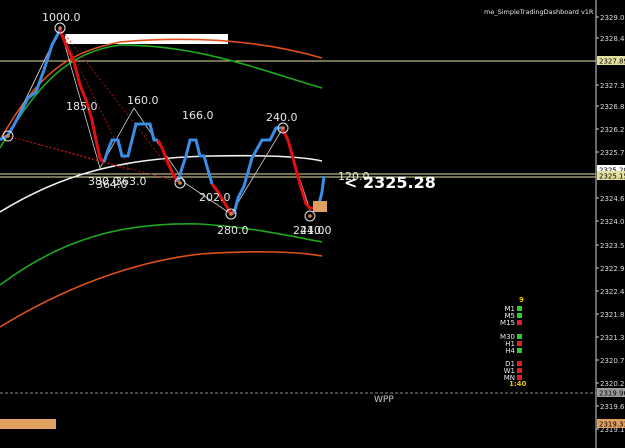 This screenshot has width=625, height=448. What do you see at coordinates (233, 230) in the screenshot?
I see `wave-label: 280.0` at bounding box center [233, 230].